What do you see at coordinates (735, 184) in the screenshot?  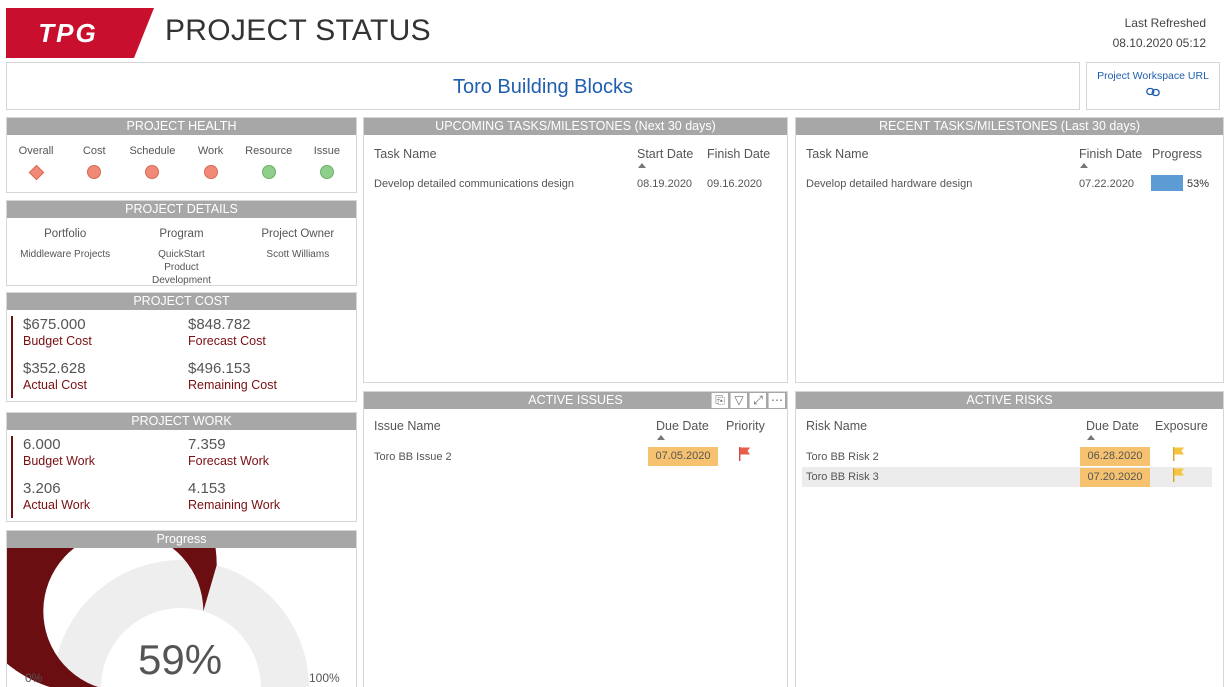 I see `finish-date-cell: 09.16.2020` at bounding box center [735, 184].